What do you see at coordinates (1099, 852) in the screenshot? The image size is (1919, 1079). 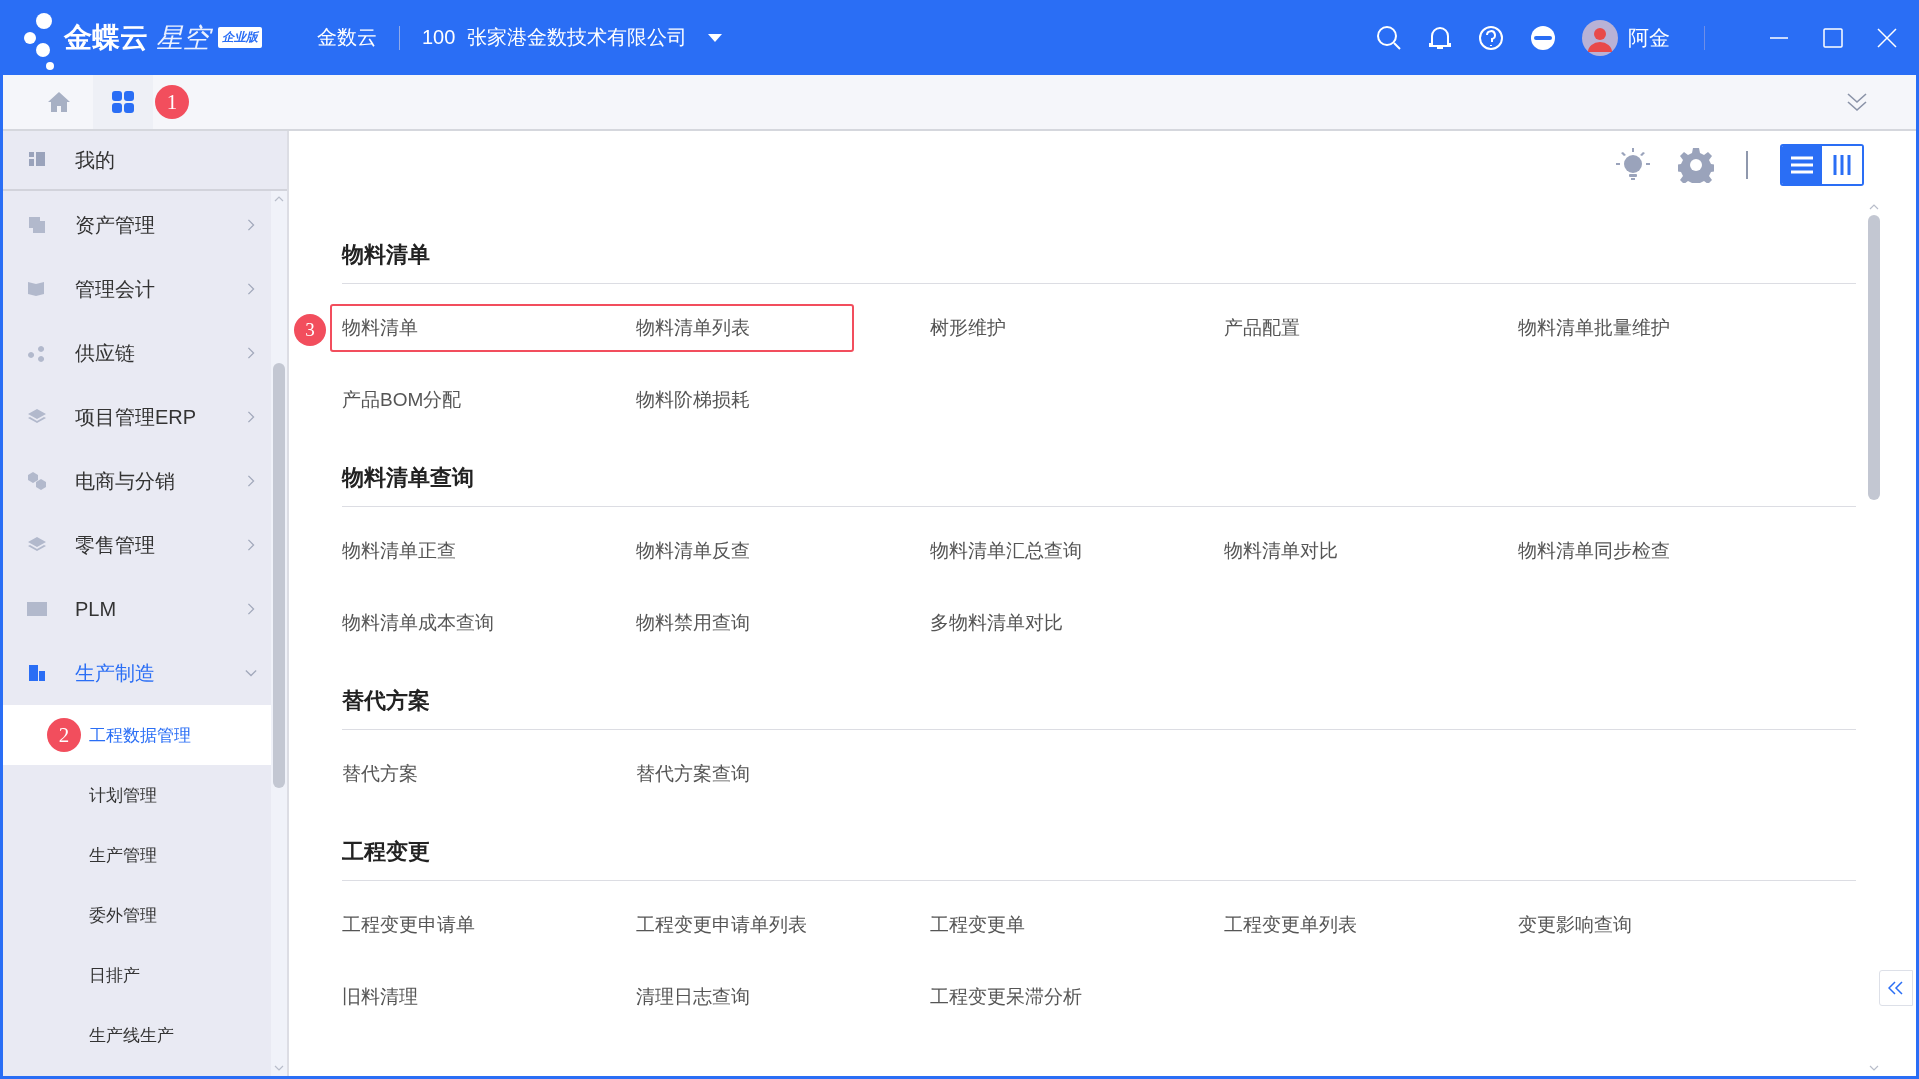 I see `section-title: 工程变更` at bounding box center [1099, 852].